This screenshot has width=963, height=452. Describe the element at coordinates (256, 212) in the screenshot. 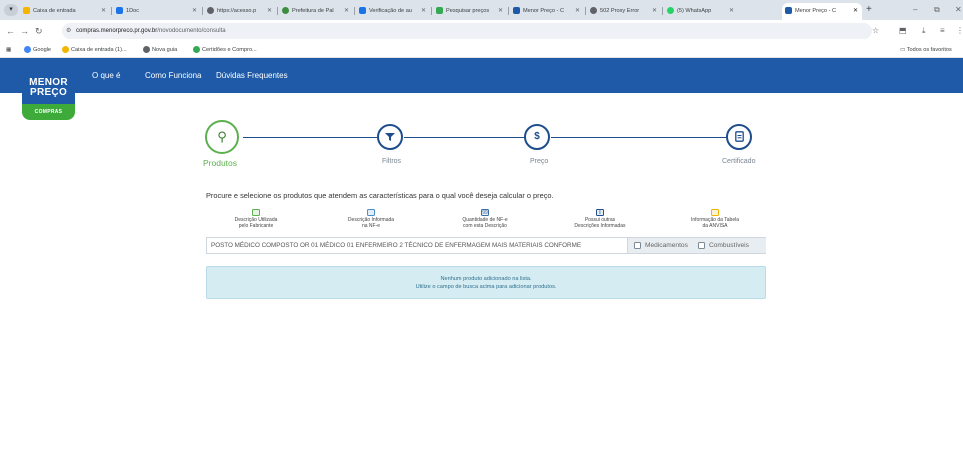

I see `green-square-icon` at that location.